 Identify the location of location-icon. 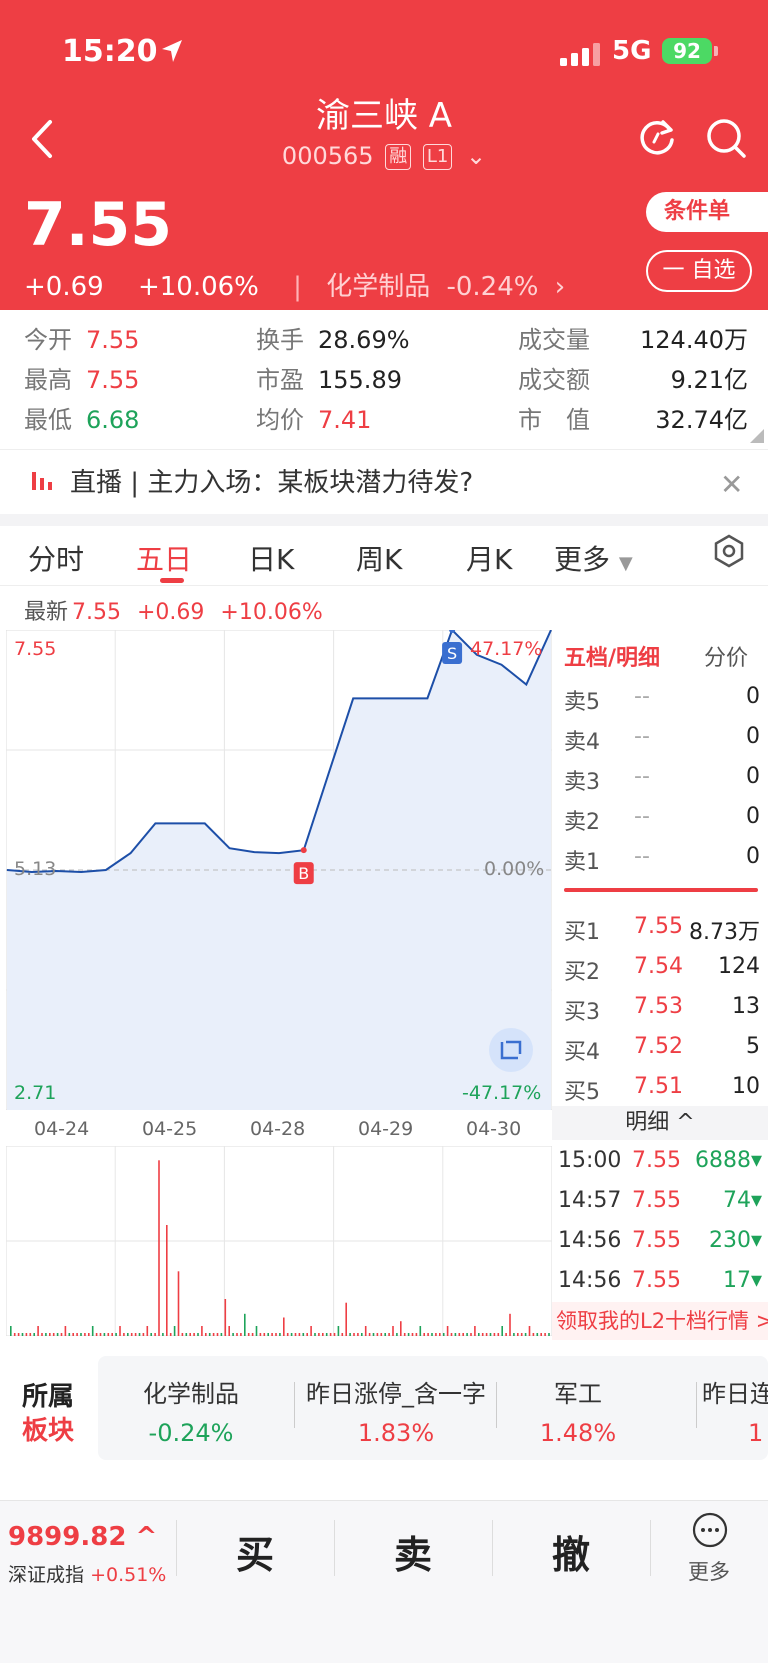
(172, 51).